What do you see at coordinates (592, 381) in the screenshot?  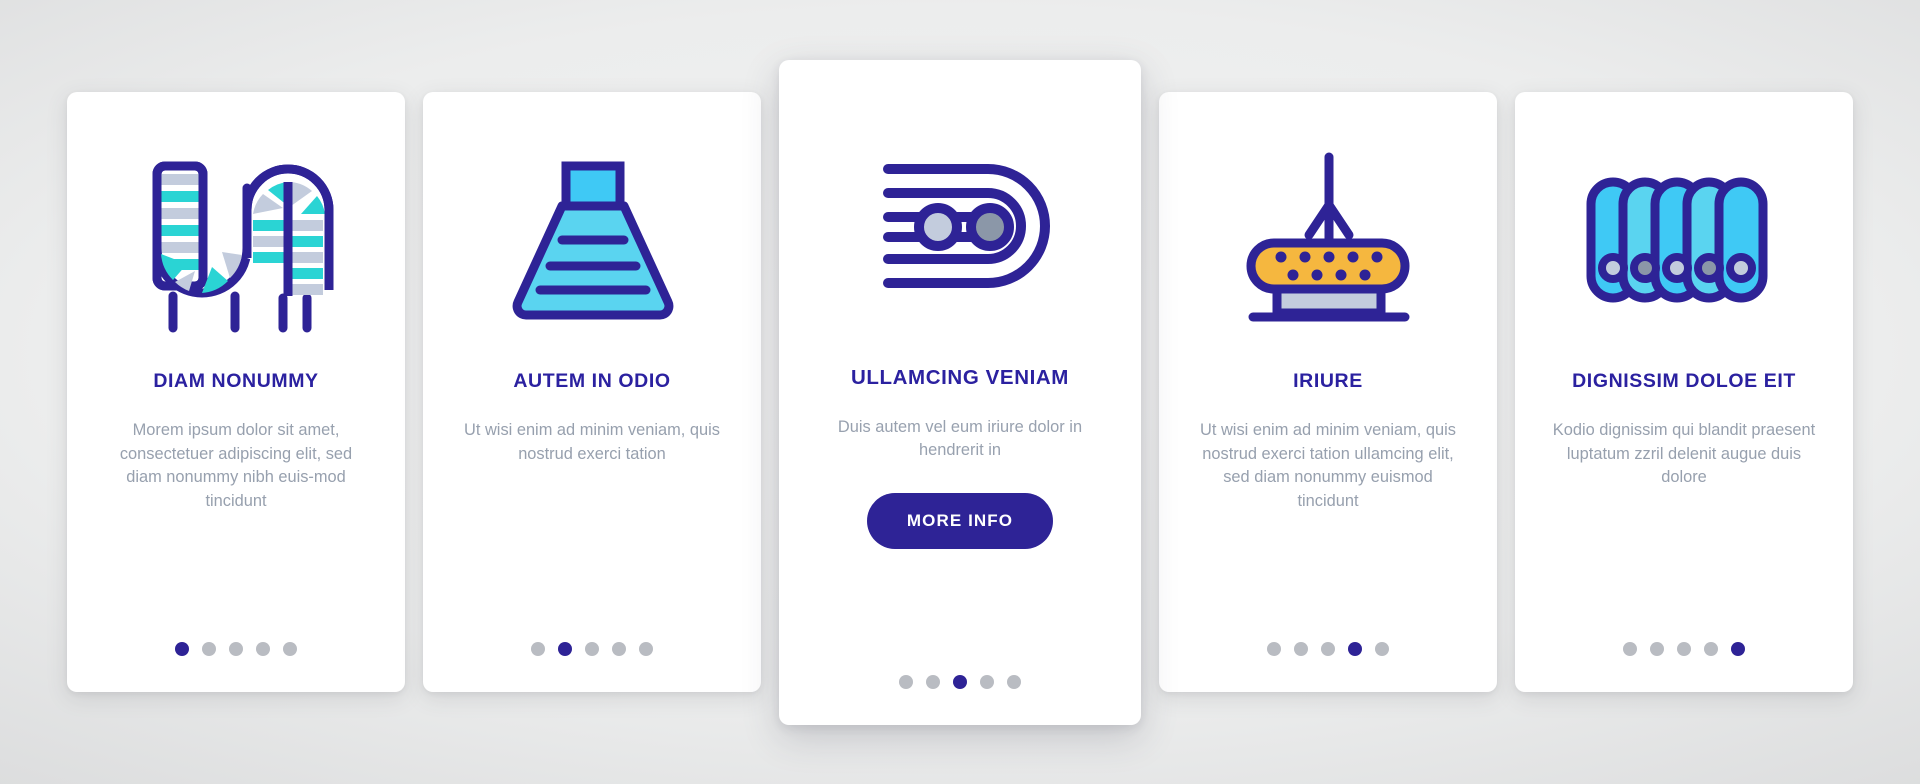 I see `card-title: AUTEM IN ODIO` at bounding box center [592, 381].